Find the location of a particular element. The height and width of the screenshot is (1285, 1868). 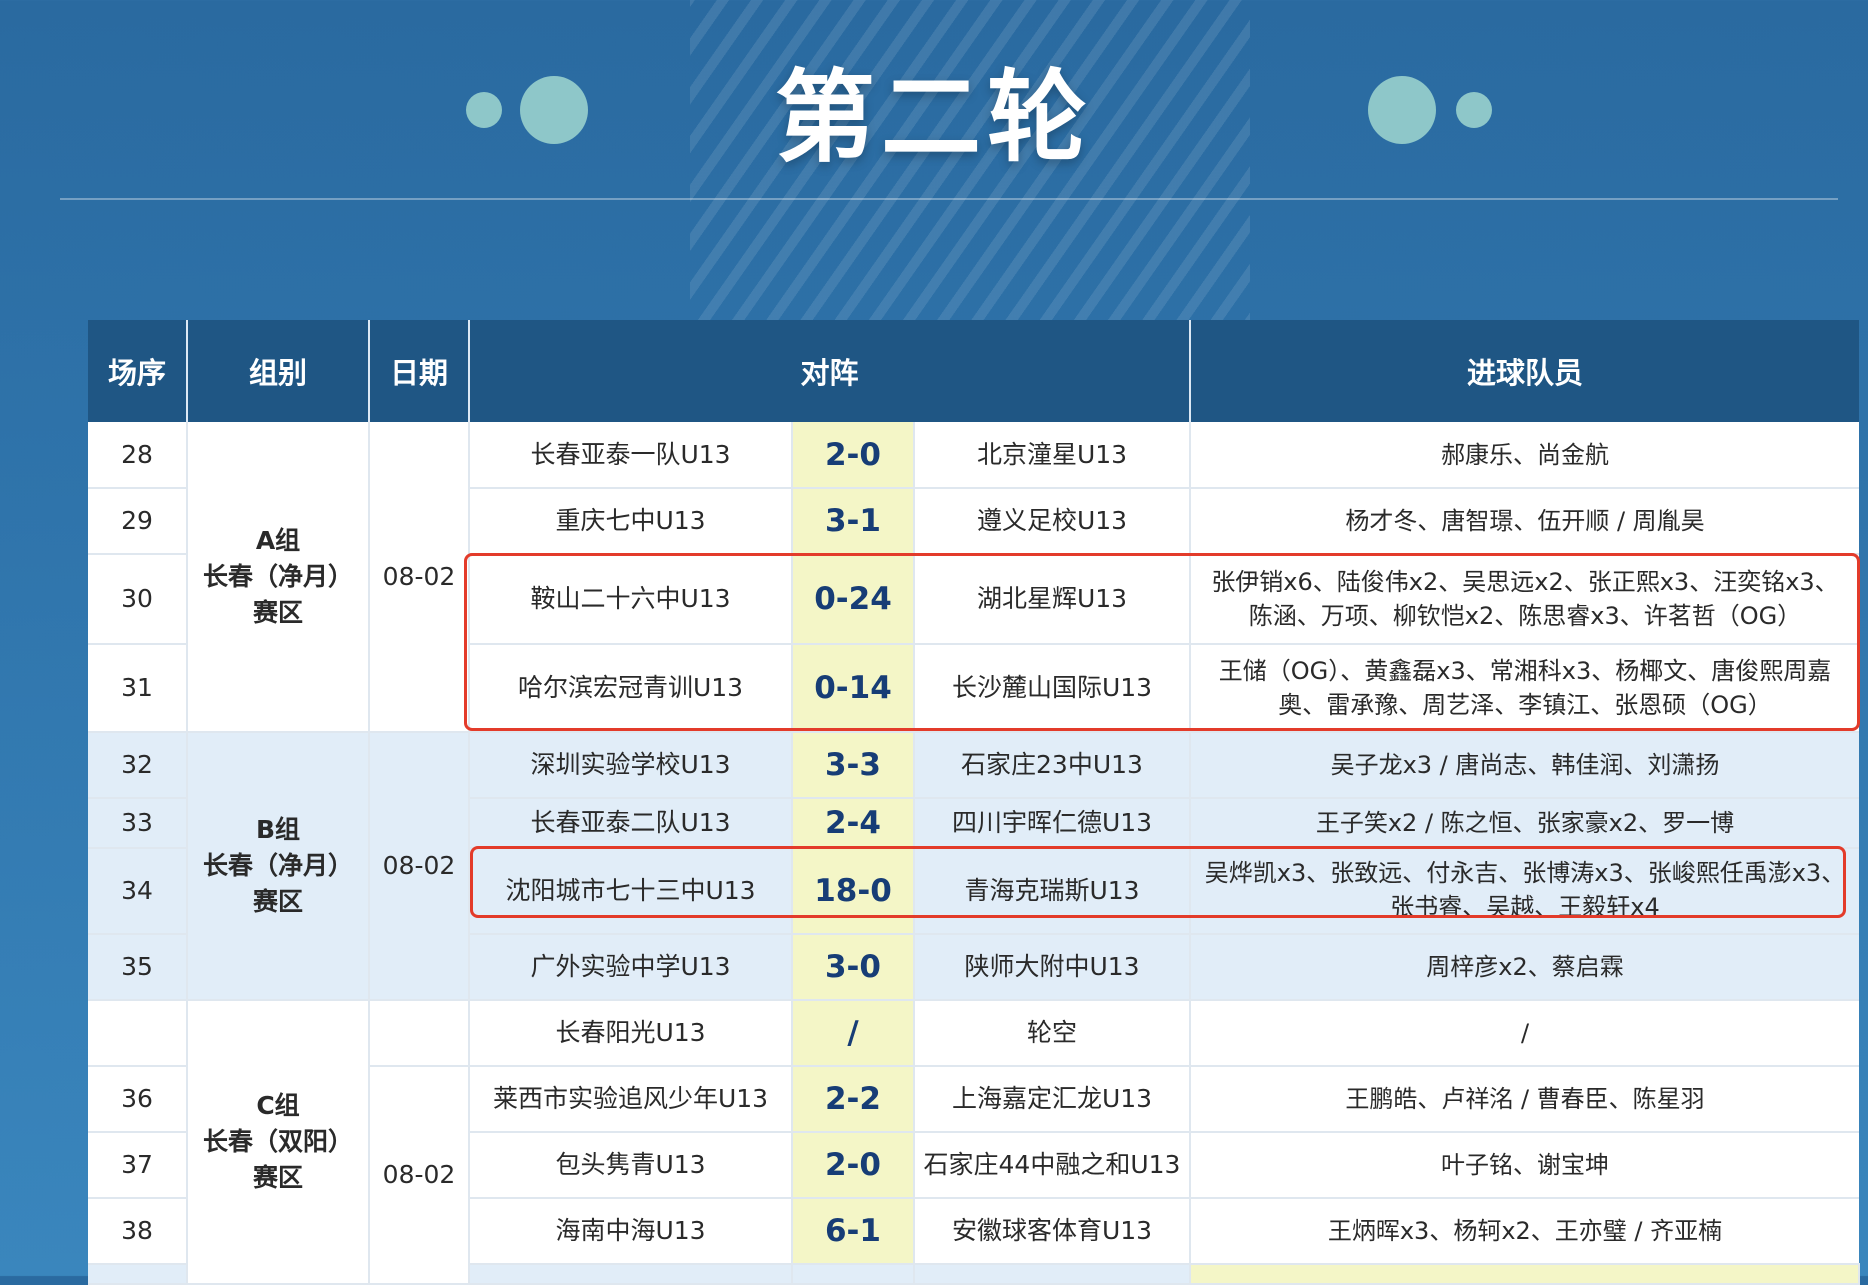

home-team: 海南中海U13 is located at coordinates (631, 1231).